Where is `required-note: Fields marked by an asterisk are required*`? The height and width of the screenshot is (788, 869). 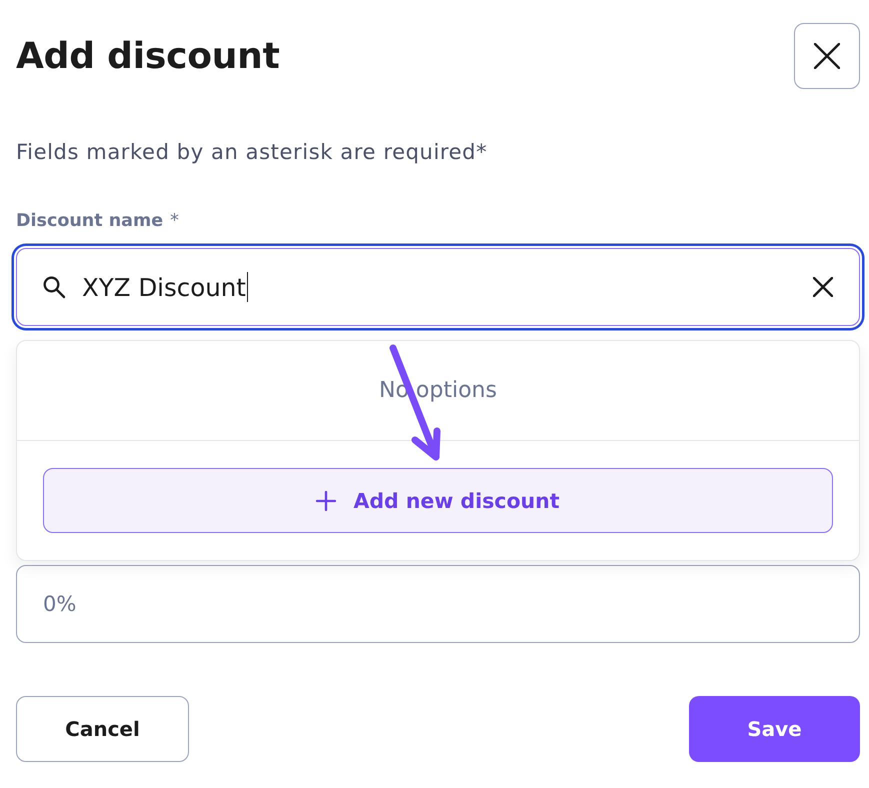 required-note: Fields marked by an asterisk are required* is located at coordinates (252, 152).